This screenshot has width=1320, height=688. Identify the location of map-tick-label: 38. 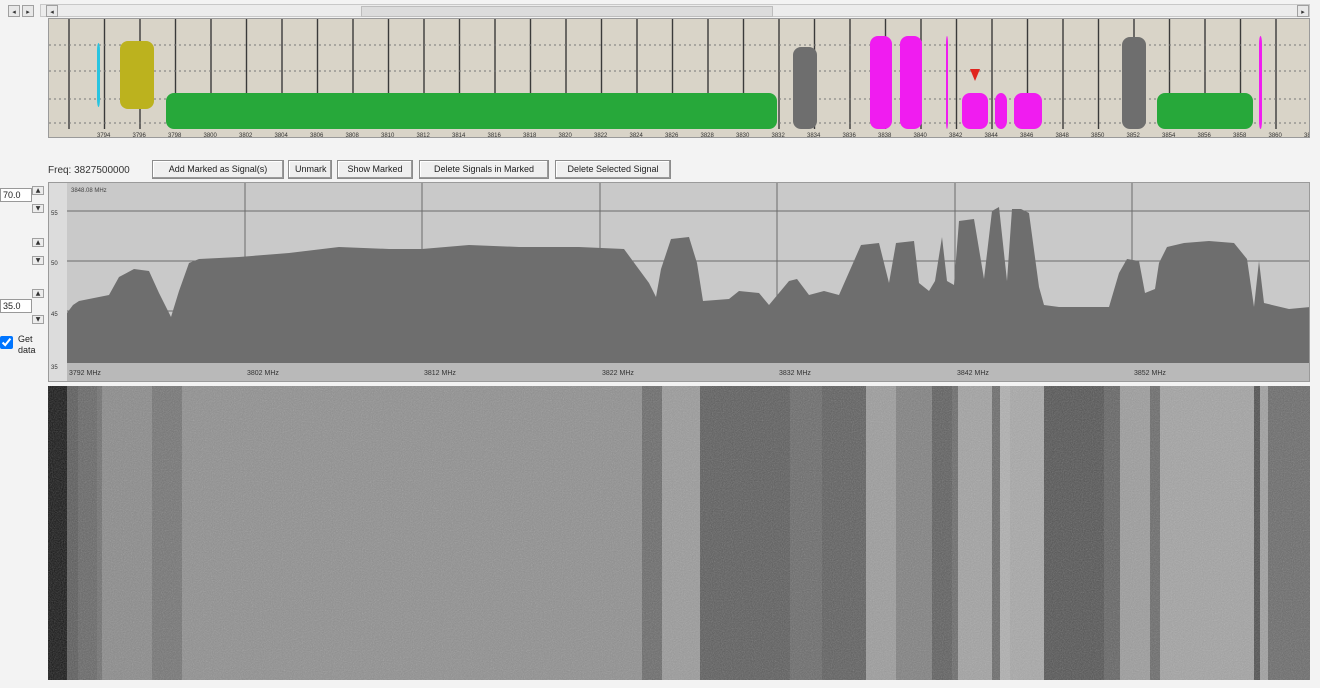
(1307, 135).